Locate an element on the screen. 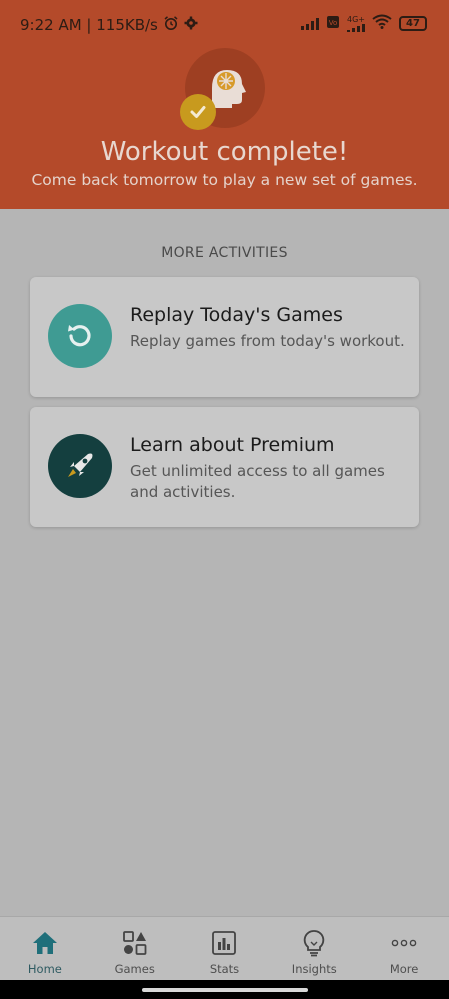 The height and width of the screenshot is (999, 449). more-activities-heading: MORE ACTIVITIES is located at coordinates (224, 253).